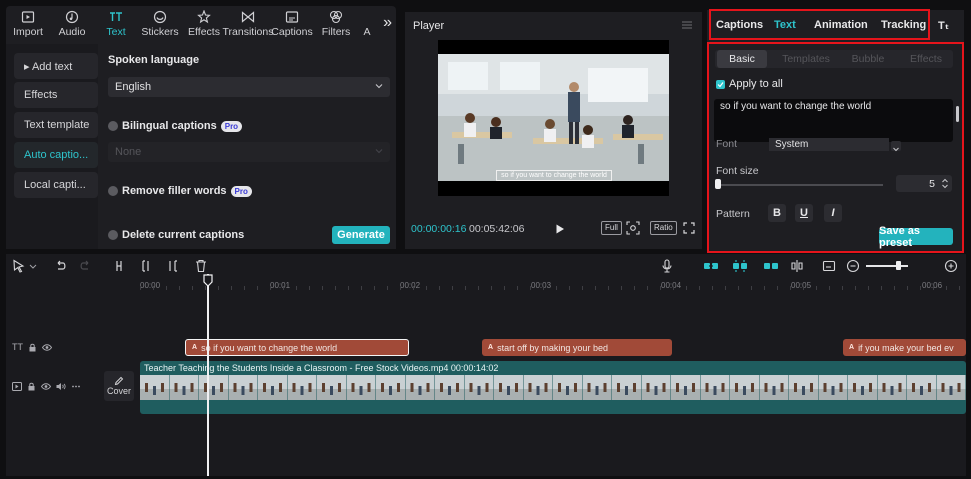 This screenshot has width=971, height=479. Describe the element at coordinates (116, 25) in the screenshot. I see `tool-text: Text` at that location.